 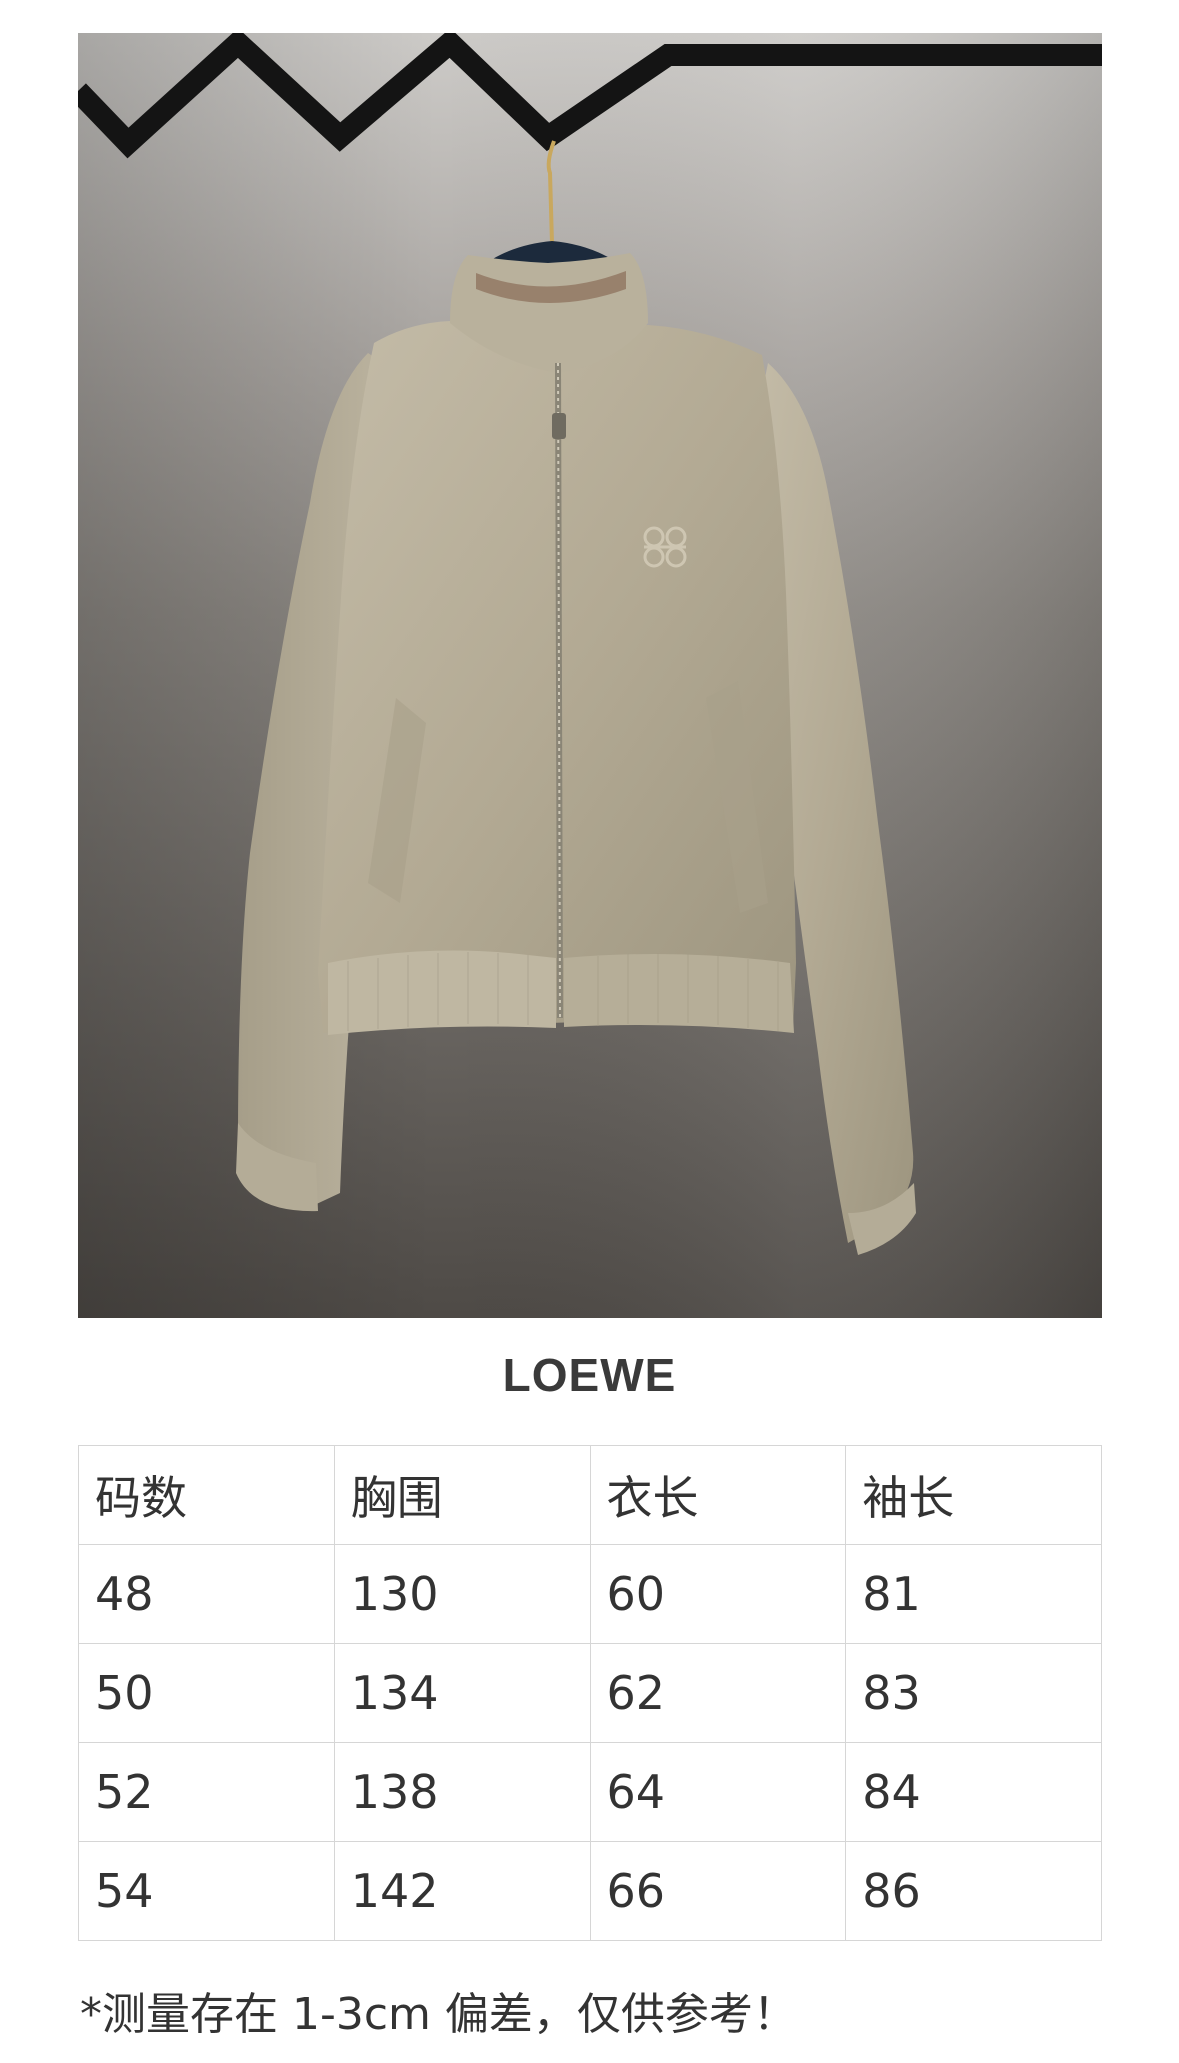 What do you see at coordinates (206, 1891) in the screenshot?
I see `table-cell: 54` at bounding box center [206, 1891].